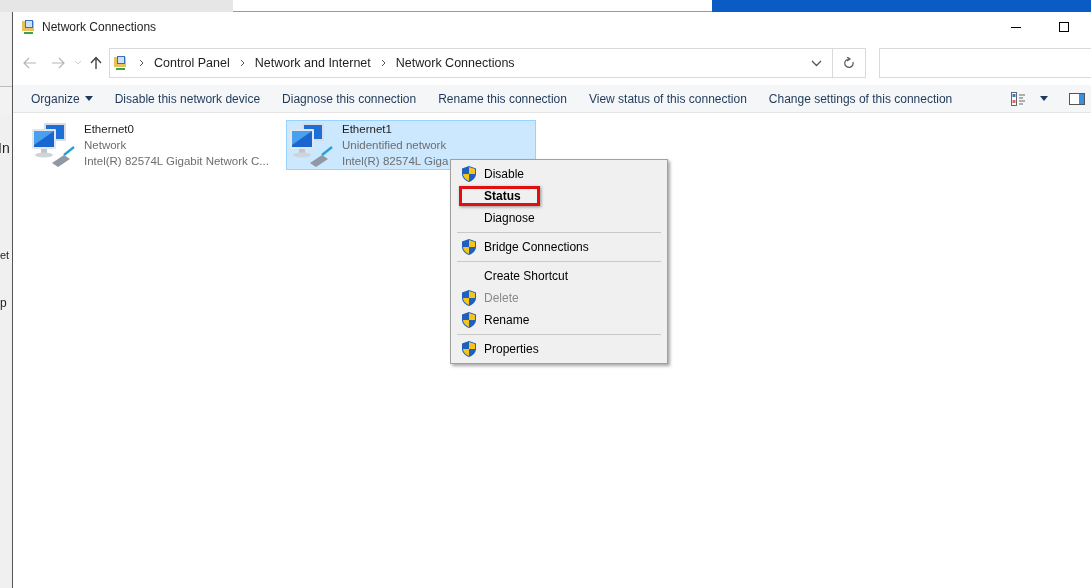 The image size is (1091, 588). I want to click on search-field, so click(985, 63).